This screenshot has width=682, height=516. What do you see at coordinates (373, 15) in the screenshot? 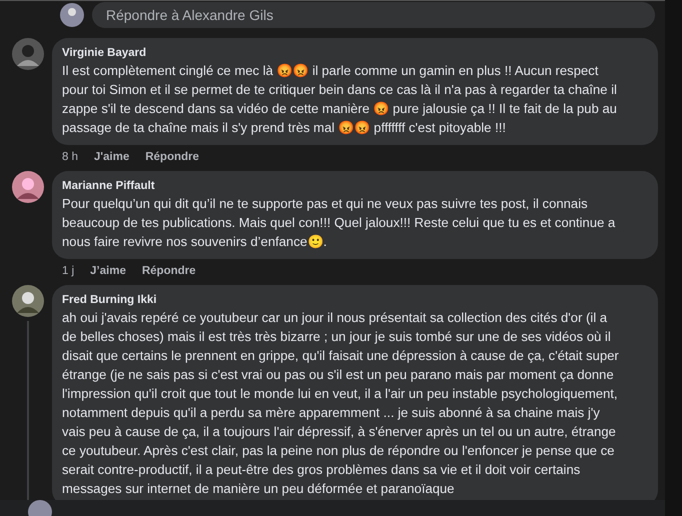
I see `reply-field: Répondre à Alexandre Gils` at bounding box center [373, 15].